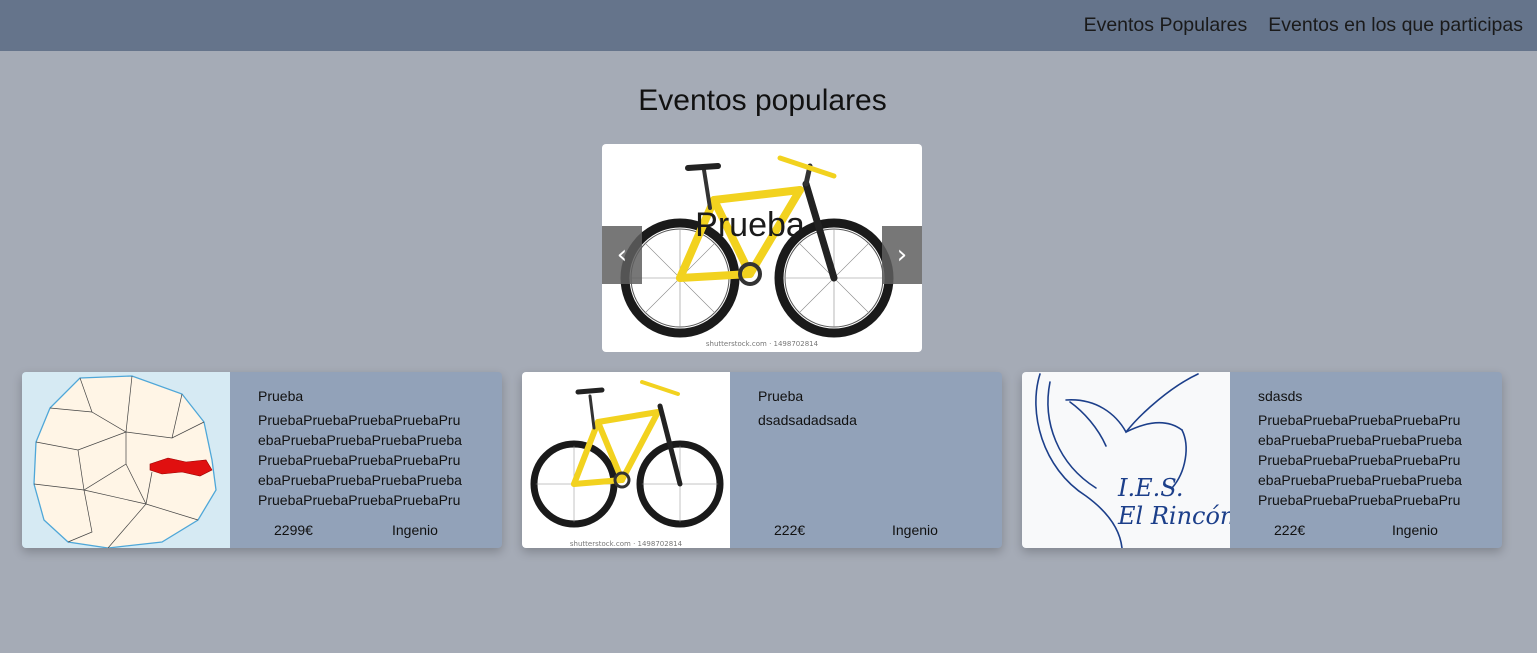 This screenshot has width=1537, height=653. Describe the element at coordinates (807, 420) in the screenshot. I see `event-card-description: dsadsadadsada` at that location.